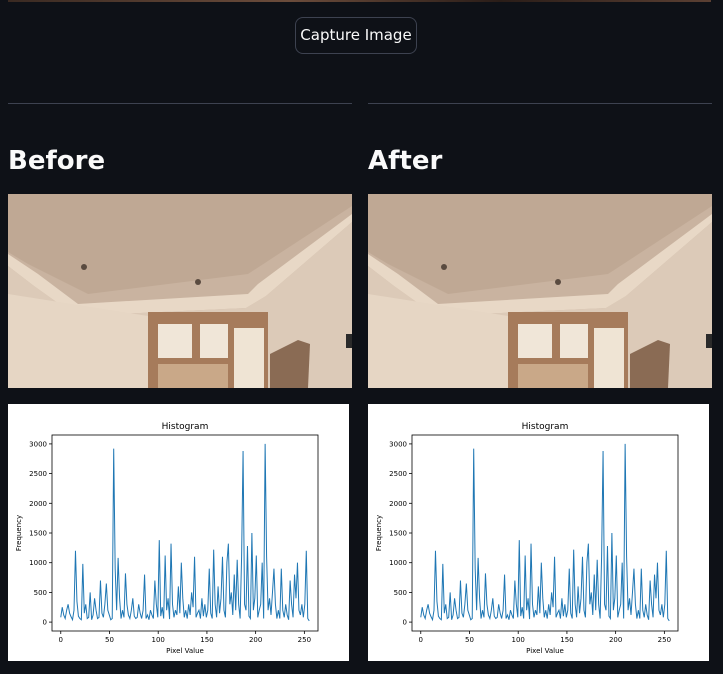 This screenshot has width=723, height=674. I want to click on after-heading: After, so click(405, 161).